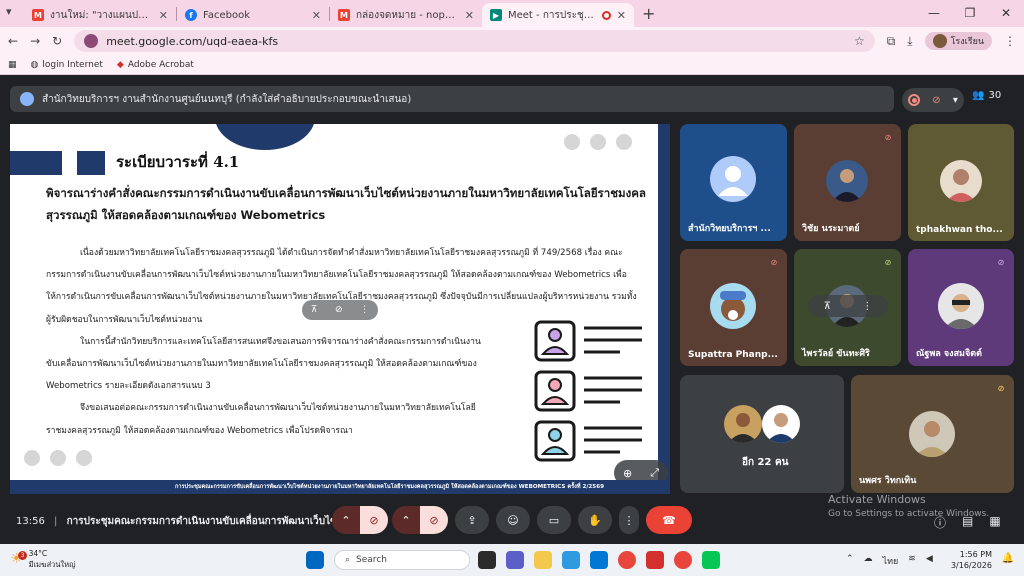 The height and width of the screenshot is (576, 1024). Describe the element at coordinates (314, 310) in the screenshot. I see `unpin-icon: ⊼` at that location.